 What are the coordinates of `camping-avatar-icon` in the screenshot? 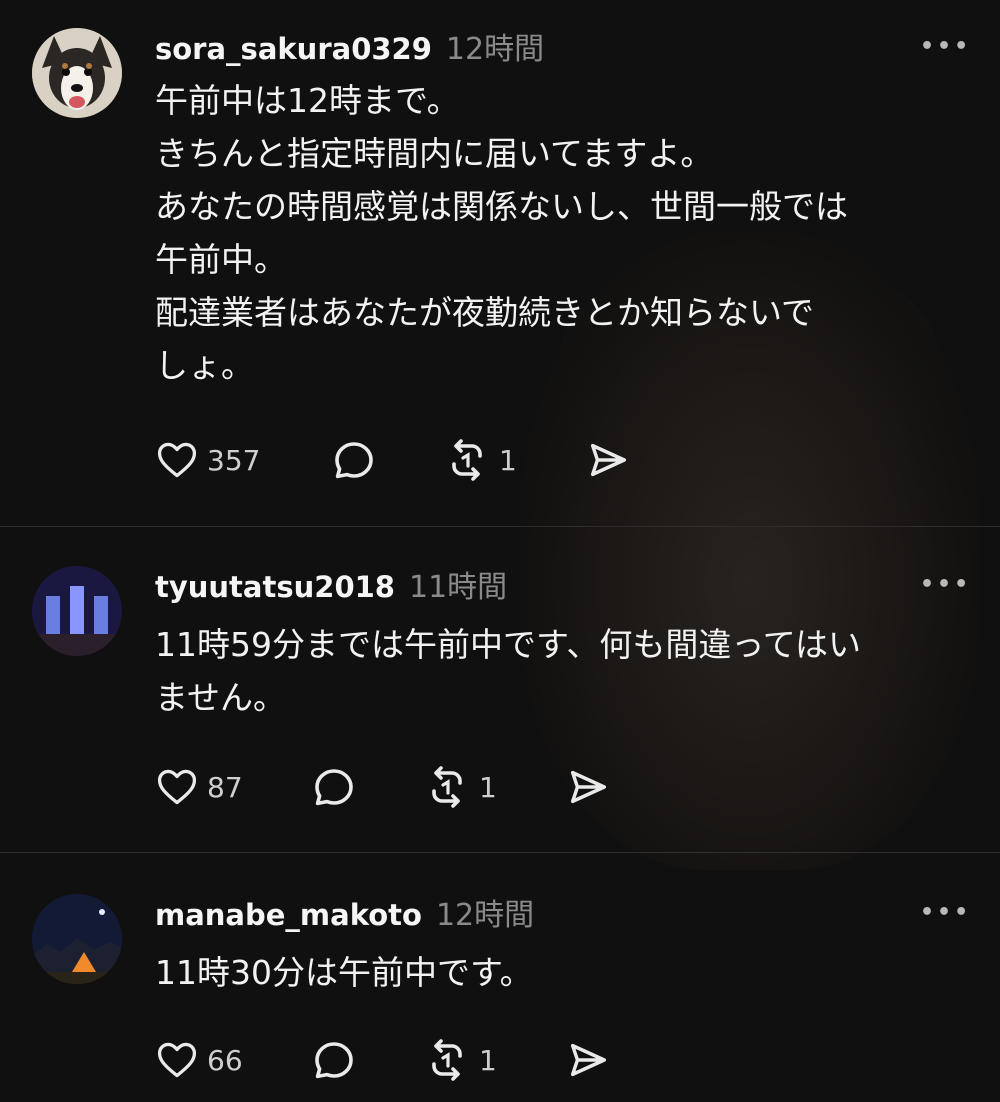 It's located at (77, 939).